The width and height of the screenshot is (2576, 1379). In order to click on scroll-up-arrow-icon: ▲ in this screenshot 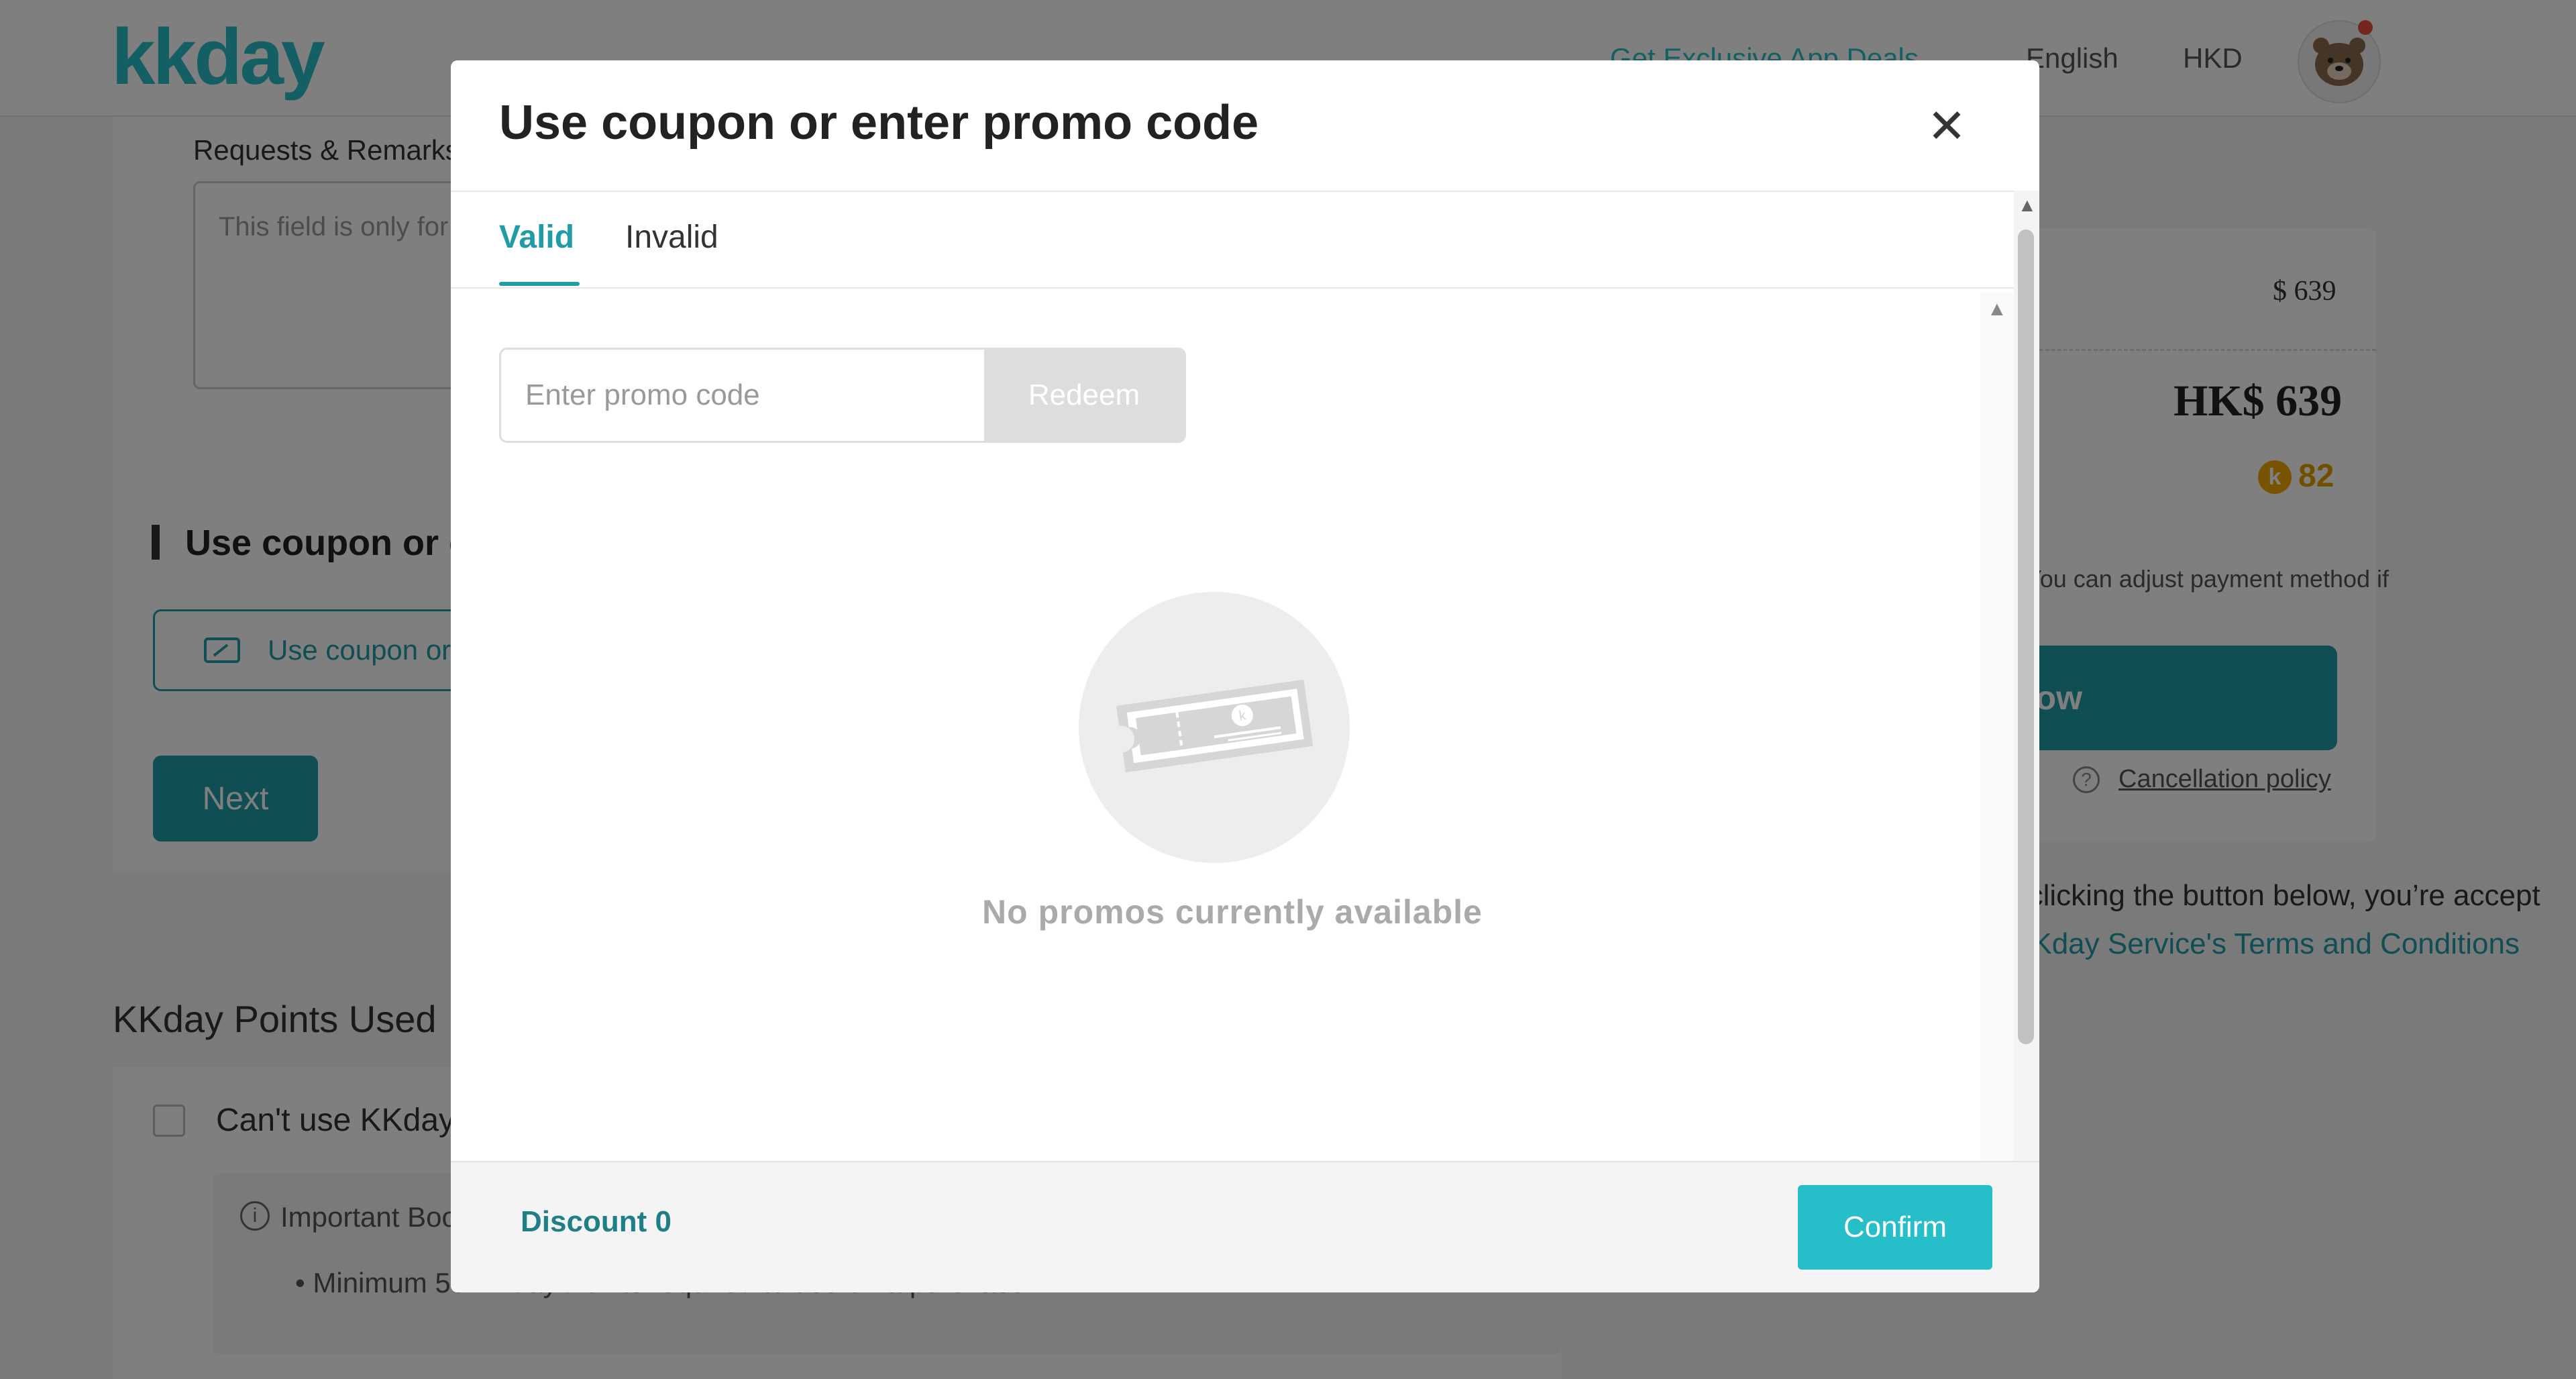, I will do `click(1997, 309)`.